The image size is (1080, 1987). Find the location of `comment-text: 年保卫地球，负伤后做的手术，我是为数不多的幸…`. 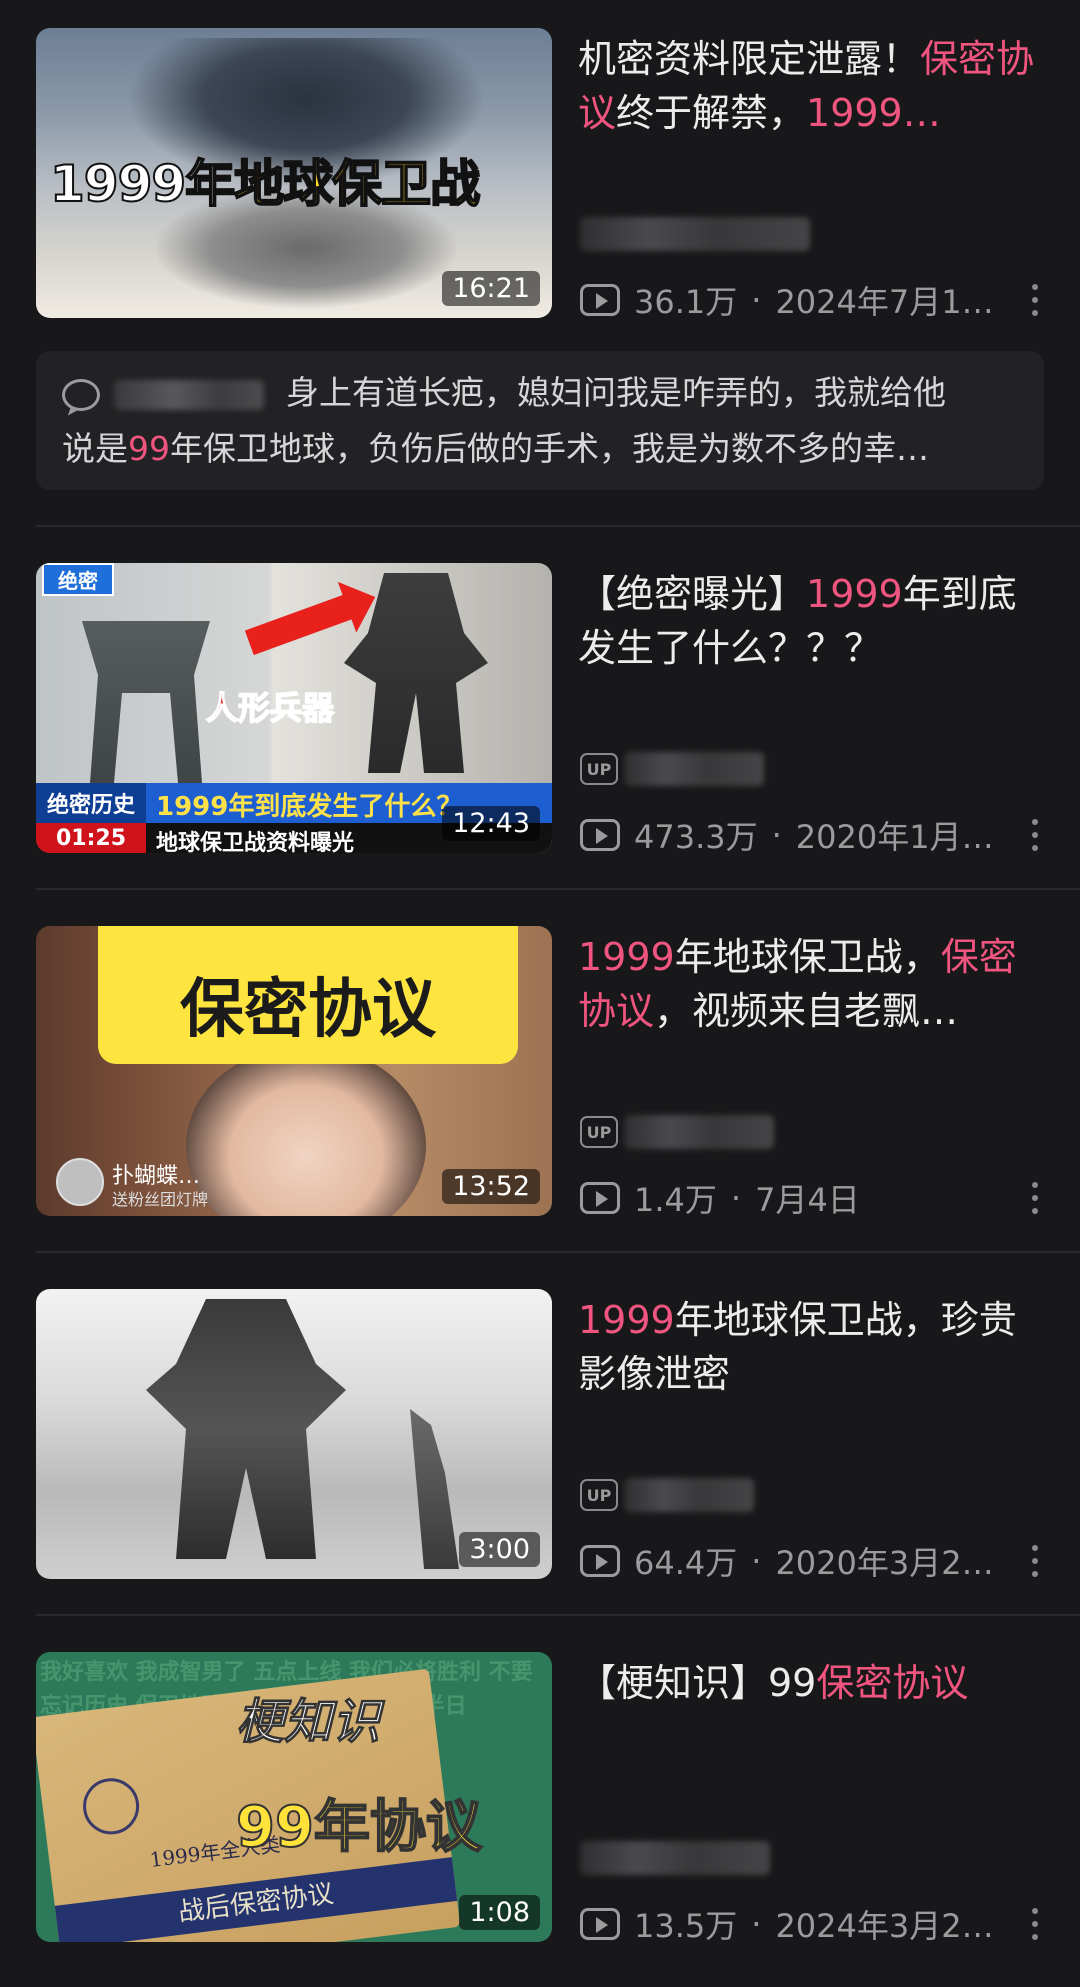

comment-text: 年保卫地球，负伤后做的手术，我是为数不多的幸… is located at coordinates (549, 448).